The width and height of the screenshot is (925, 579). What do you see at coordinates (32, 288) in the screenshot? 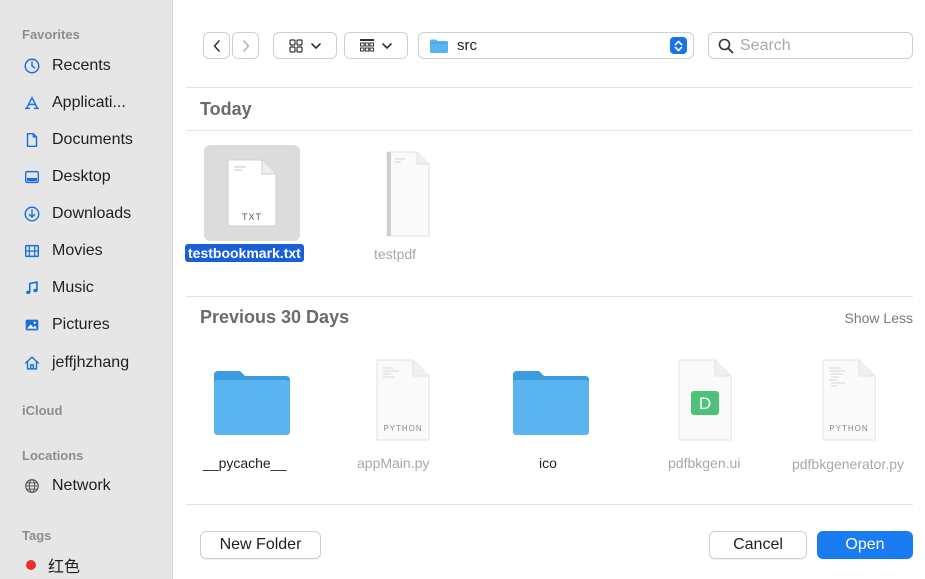
I see `music-note-icon` at bounding box center [32, 288].